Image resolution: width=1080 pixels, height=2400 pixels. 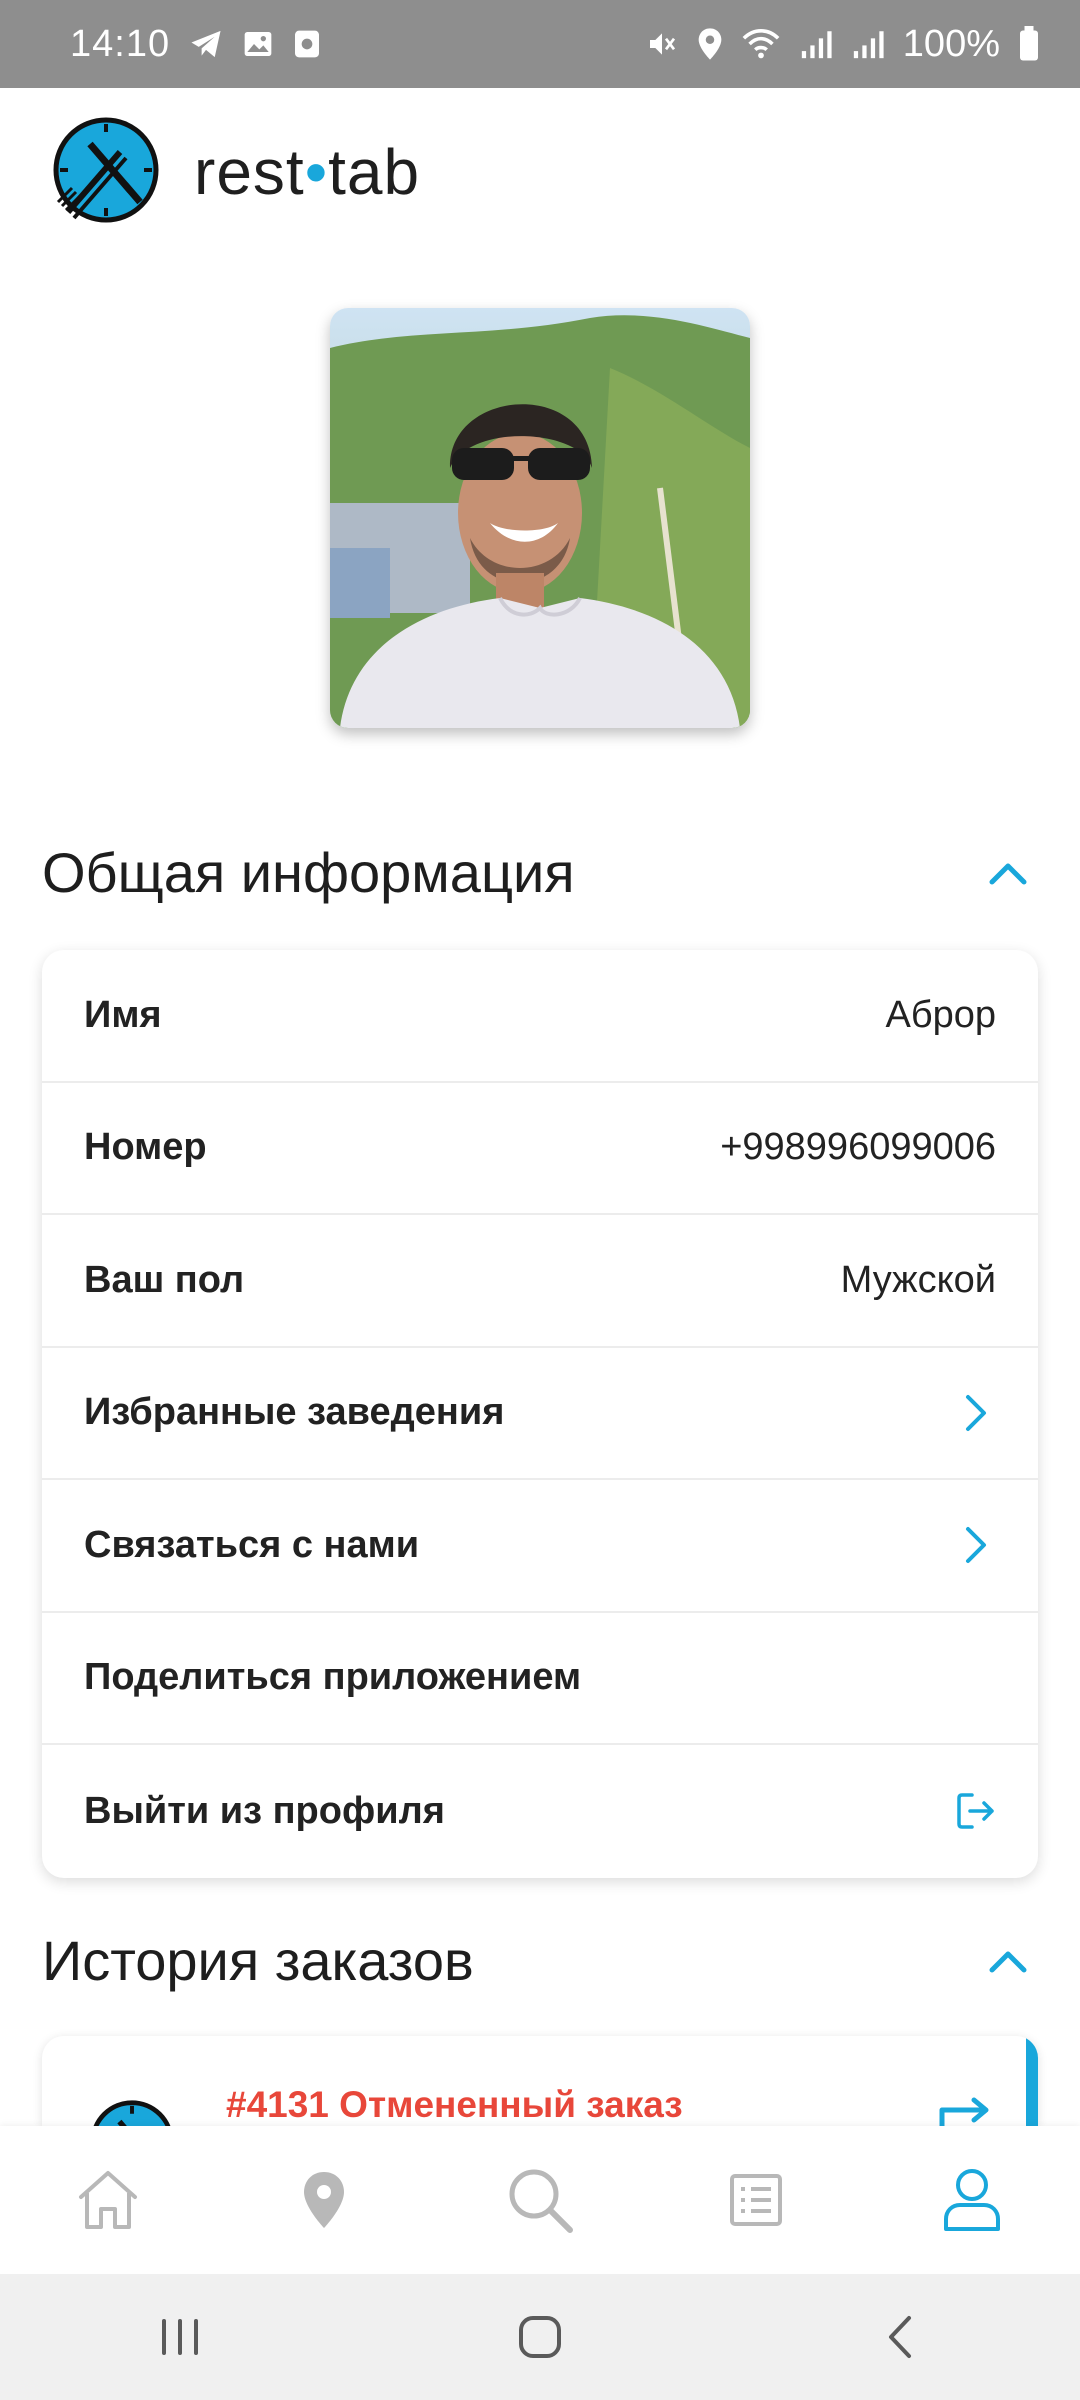 I want to click on location-icon, so click(x=710, y=44).